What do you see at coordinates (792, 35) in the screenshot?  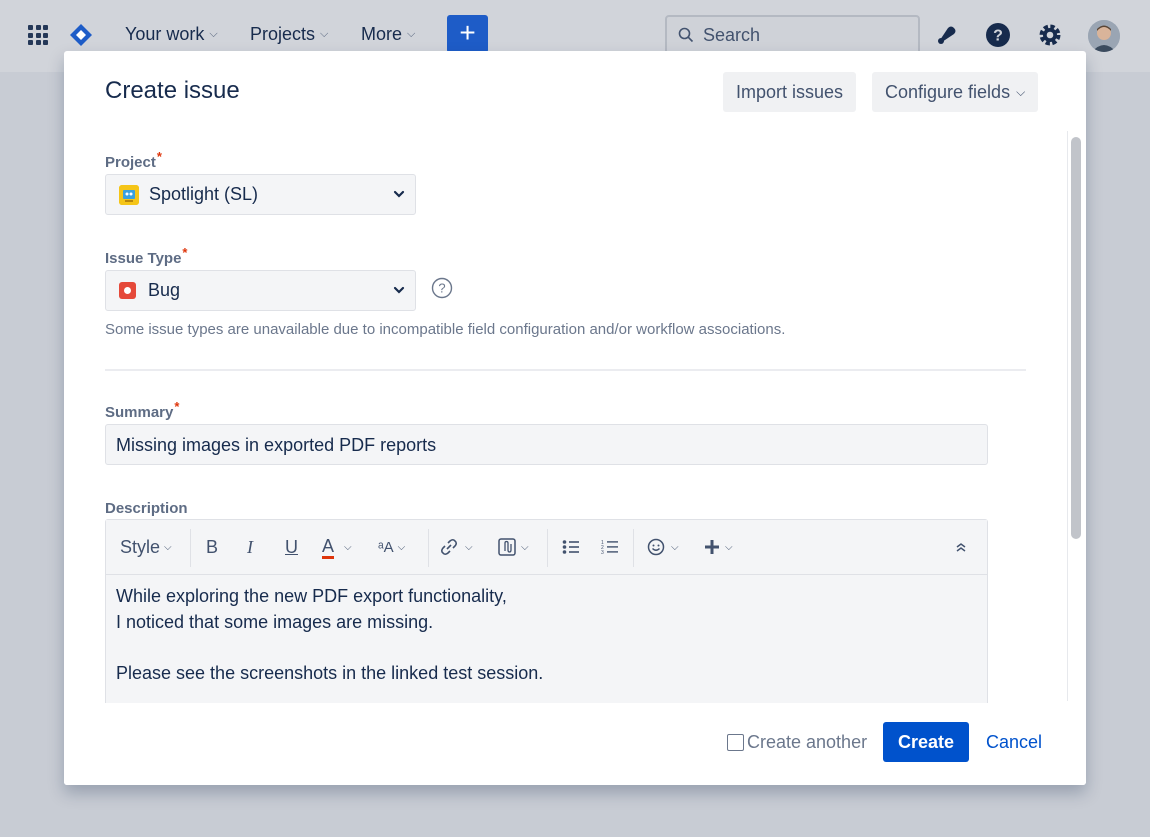 I see `search-input: Search` at bounding box center [792, 35].